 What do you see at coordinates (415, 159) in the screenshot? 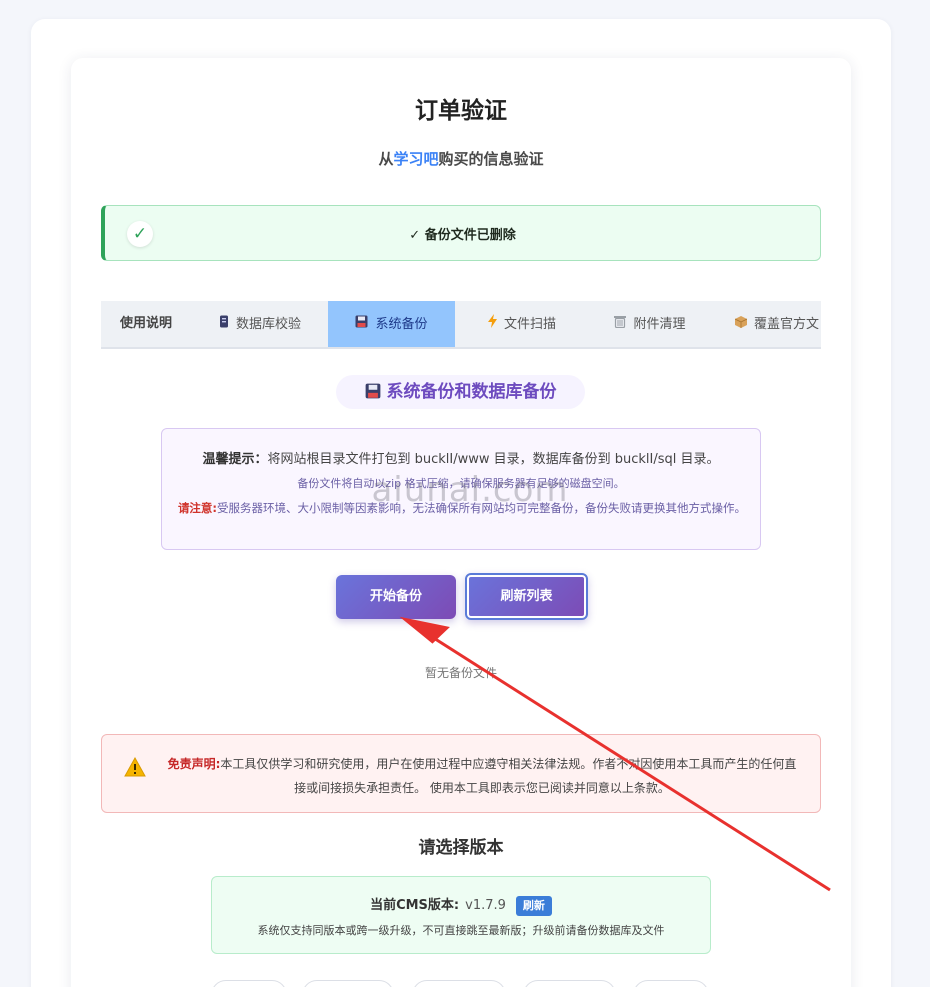
I see `brand-link: 学习吧` at bounding box center [415, 159].